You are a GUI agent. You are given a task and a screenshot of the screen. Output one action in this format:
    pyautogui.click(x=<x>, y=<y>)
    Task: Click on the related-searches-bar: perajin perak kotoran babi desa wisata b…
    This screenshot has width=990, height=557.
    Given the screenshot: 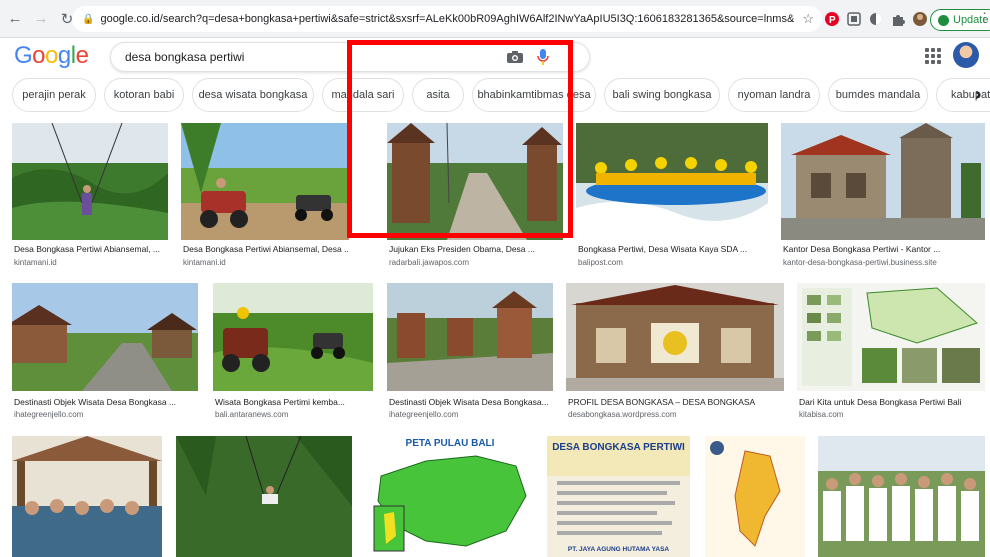 What is the action you would take?
    pyautogui.click(x=495, y=96)
    